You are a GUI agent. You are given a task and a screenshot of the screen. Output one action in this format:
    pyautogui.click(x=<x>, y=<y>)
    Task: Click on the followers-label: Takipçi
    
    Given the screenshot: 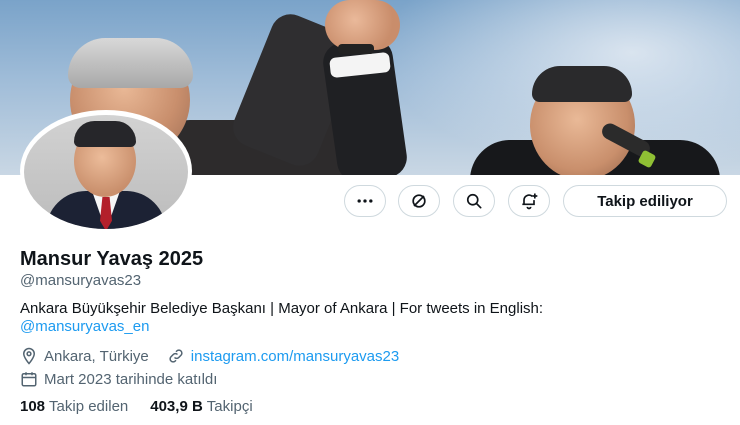 What is the action you would take?
    pyautogui.click(x=229, y=406)
    